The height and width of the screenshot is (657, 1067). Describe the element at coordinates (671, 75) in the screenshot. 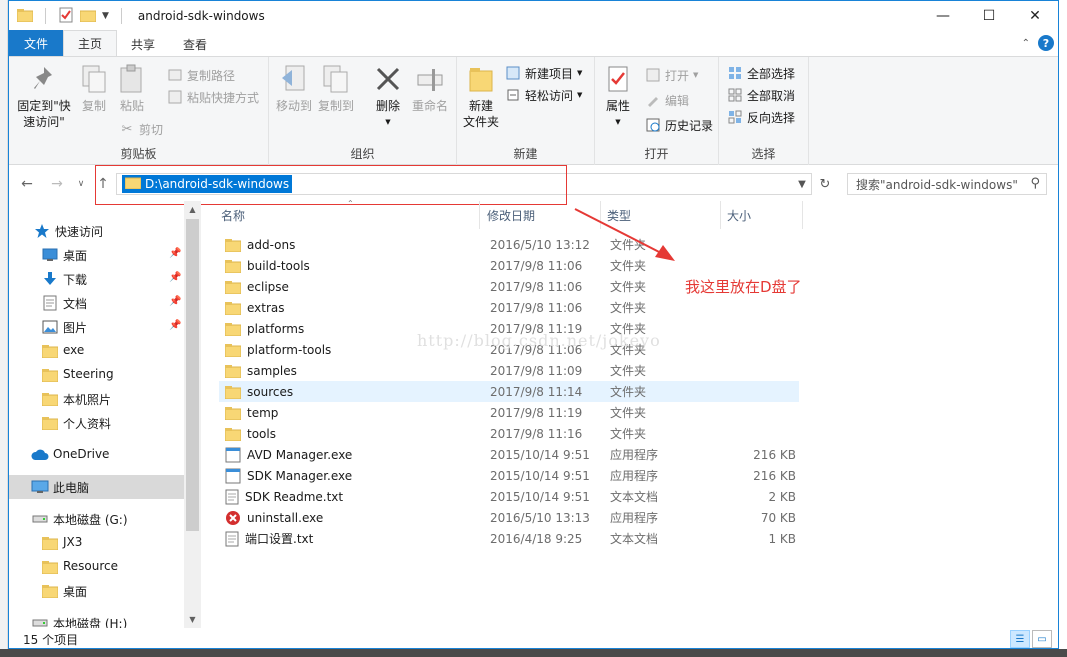

I see `open-button: 打开 ▼` at that location.